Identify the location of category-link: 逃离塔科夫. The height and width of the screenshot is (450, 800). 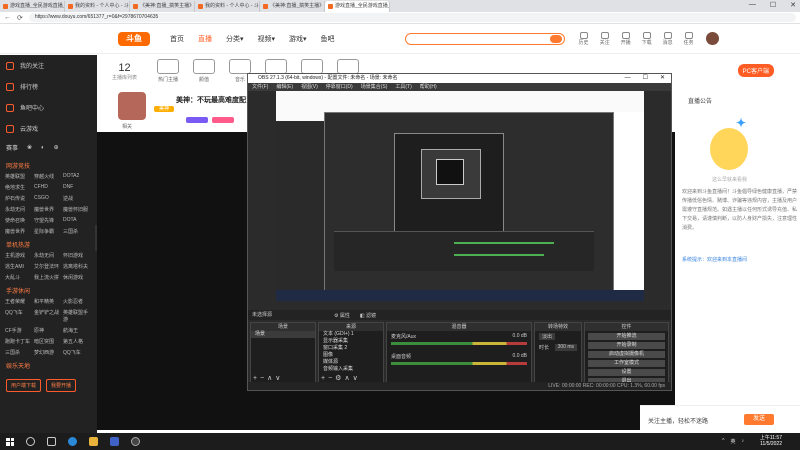
(77, 266).